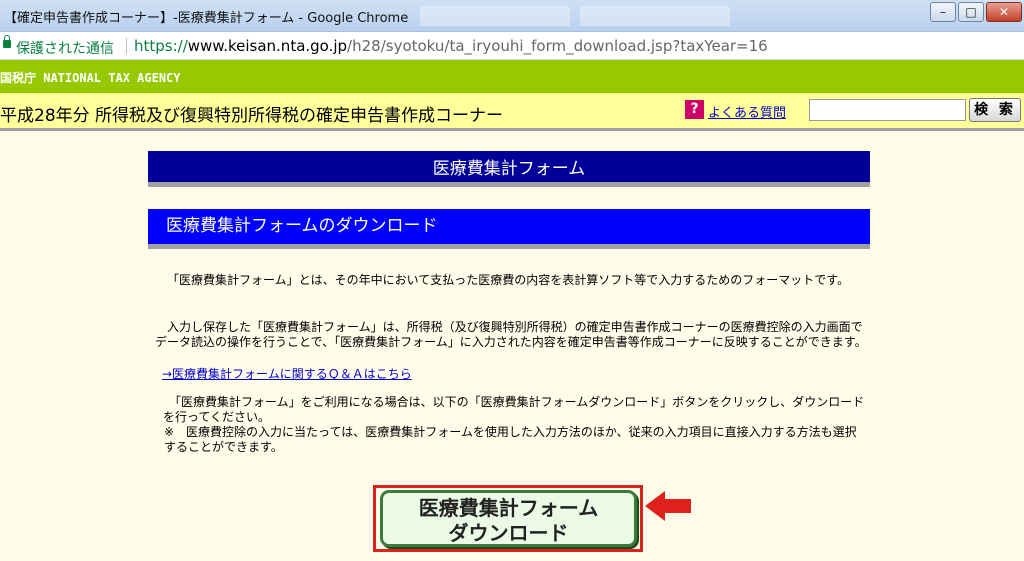 Image resolution: width=1024 pixels, height=561 pixels. What do you see at coordinates (1004, 12) in the screenshot?
I see `close-button: ✕` at bounding box center [1004, 12].